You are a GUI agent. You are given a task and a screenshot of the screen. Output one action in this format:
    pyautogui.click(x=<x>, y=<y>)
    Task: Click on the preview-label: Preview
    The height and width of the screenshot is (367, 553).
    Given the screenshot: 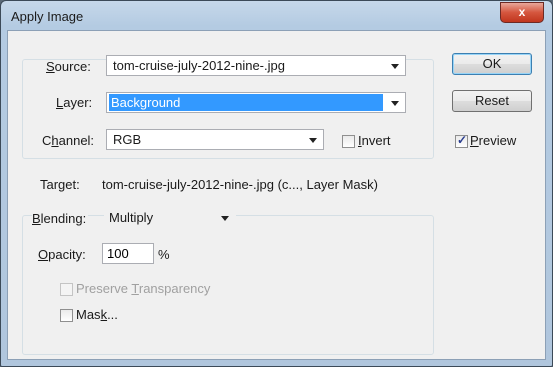 What is the action you would take?
    pyautogui.click(x=493, y=140)
    